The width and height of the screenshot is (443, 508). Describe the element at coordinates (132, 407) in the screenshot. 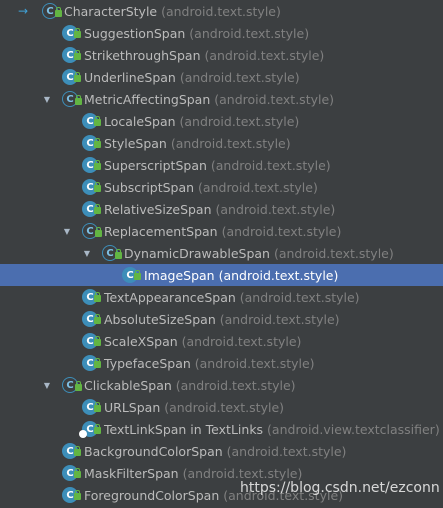

I see `class-name: URLSpan` at that location.